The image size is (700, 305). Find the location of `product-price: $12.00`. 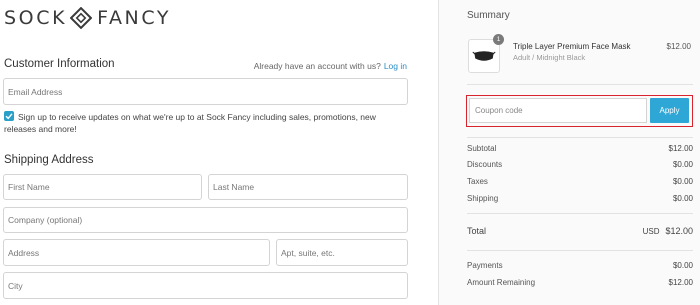

product-price: $12.00 is located at coordinates (678, 46).